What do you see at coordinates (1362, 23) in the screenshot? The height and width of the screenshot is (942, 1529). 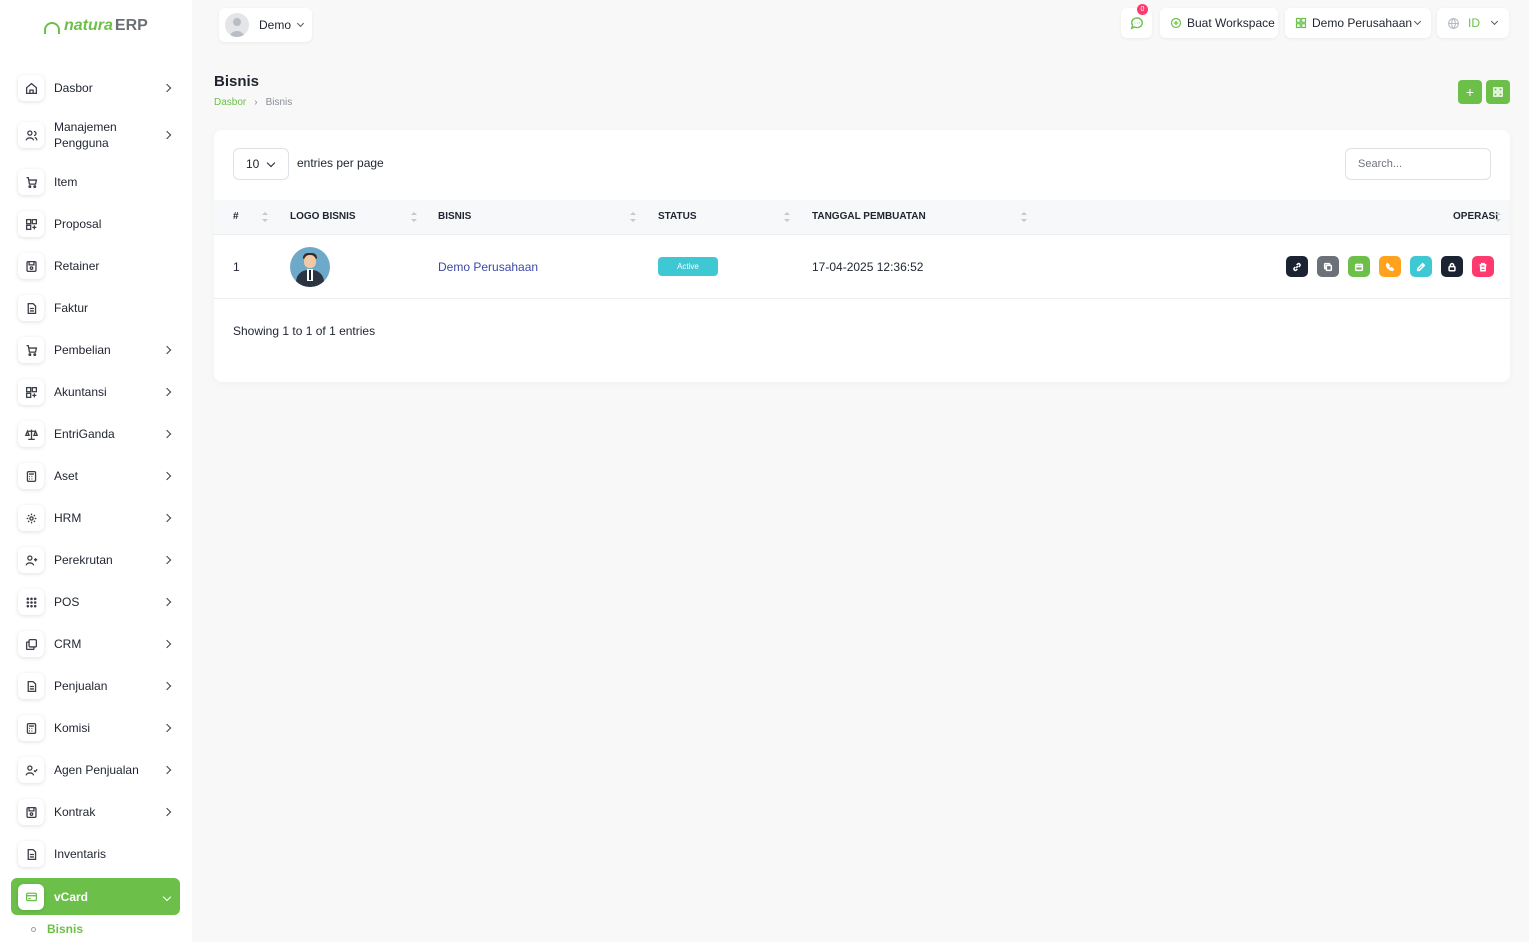 I see `company-label: Demo Perusahaan` at bounding box center [1362, 23].